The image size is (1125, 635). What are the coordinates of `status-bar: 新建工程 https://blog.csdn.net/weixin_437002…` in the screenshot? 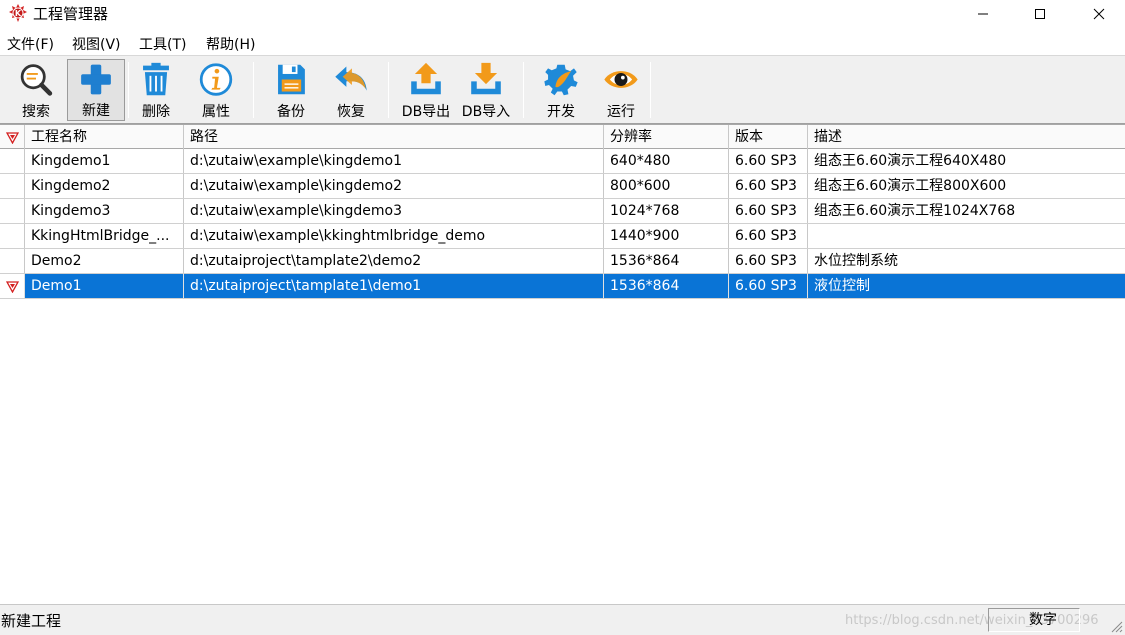 It's located at (562, 619).